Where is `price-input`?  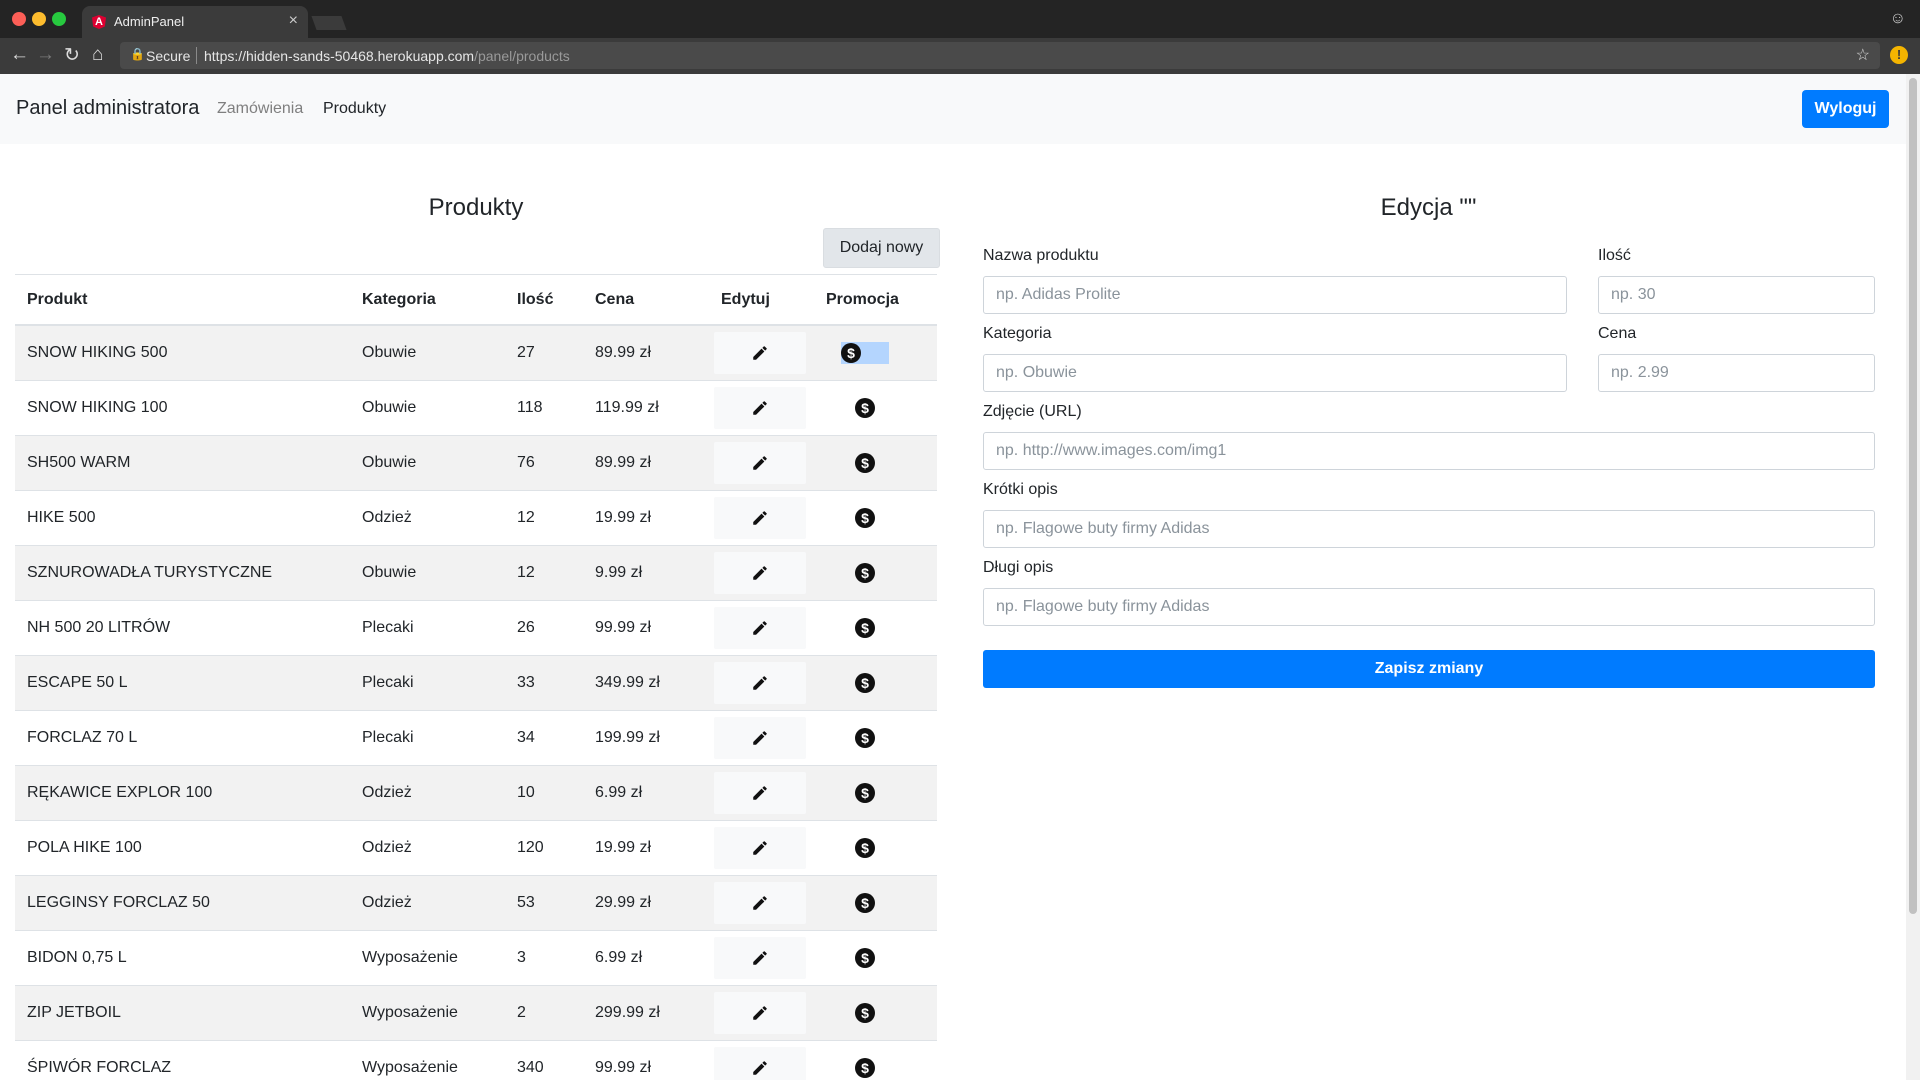
price-input is located at coordinates (1736, 373).